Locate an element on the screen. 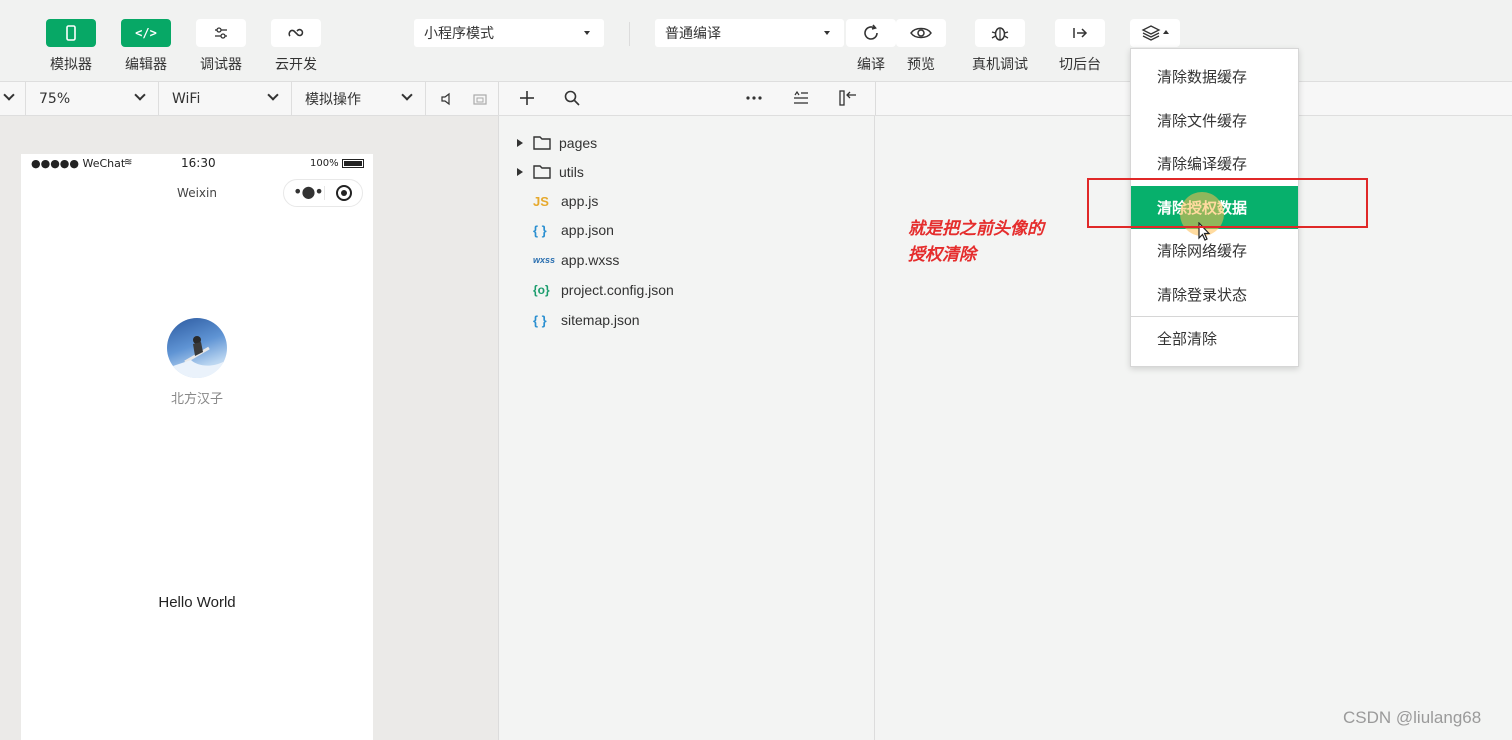 The height and width of the screenshot is (740, 1512). clock-text: 16:30 is located at coordinates (198, 163).